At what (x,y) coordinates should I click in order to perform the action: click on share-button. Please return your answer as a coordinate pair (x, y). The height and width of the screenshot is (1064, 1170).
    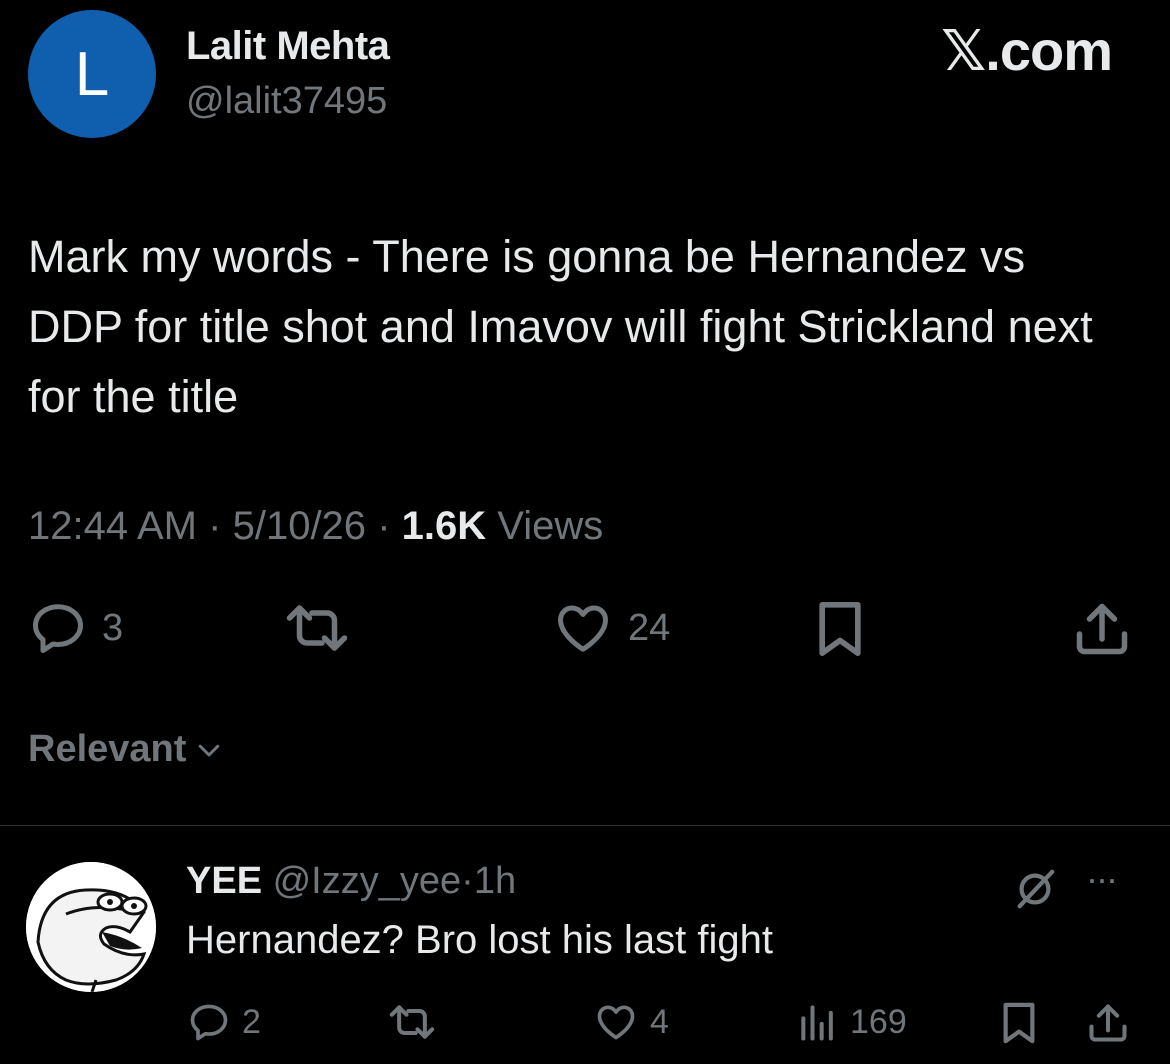
    Looking at the image, I should click on (1102, 629).